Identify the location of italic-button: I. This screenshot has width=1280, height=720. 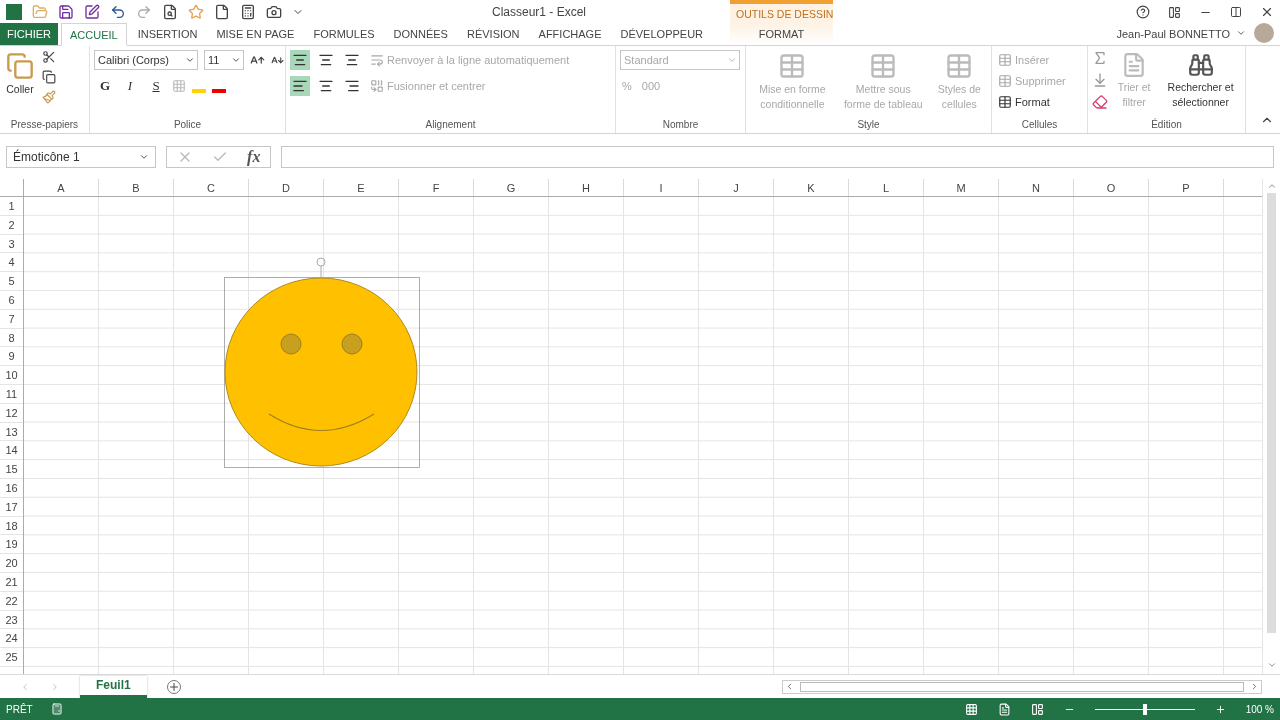
(130, 86).